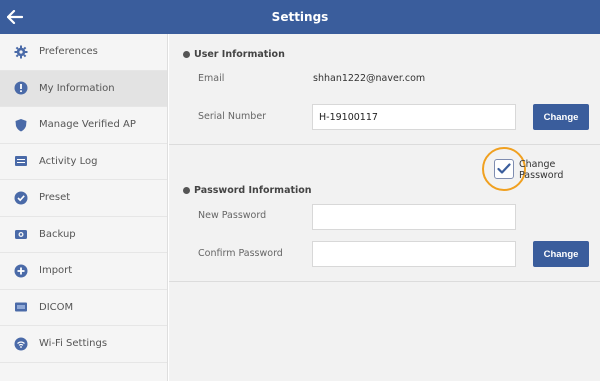 This screenshot has width=600, height=381. What do you see at coordinates (21, 307) in the screenshot?
I see `dicom-icon` at bounding box center [21, 307].